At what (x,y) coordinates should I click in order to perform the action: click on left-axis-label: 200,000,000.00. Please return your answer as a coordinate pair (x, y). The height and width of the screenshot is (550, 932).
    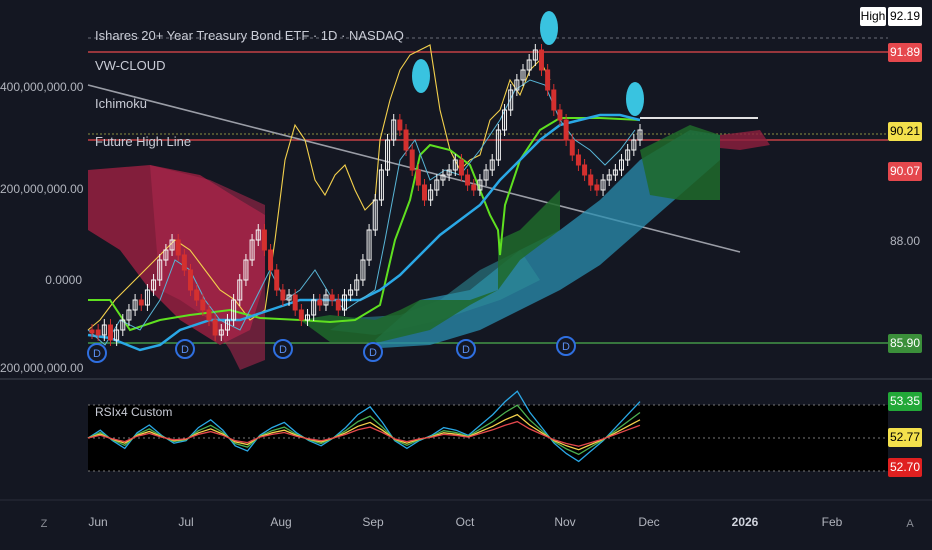
    Looking at the image, I should click on (42, 189).